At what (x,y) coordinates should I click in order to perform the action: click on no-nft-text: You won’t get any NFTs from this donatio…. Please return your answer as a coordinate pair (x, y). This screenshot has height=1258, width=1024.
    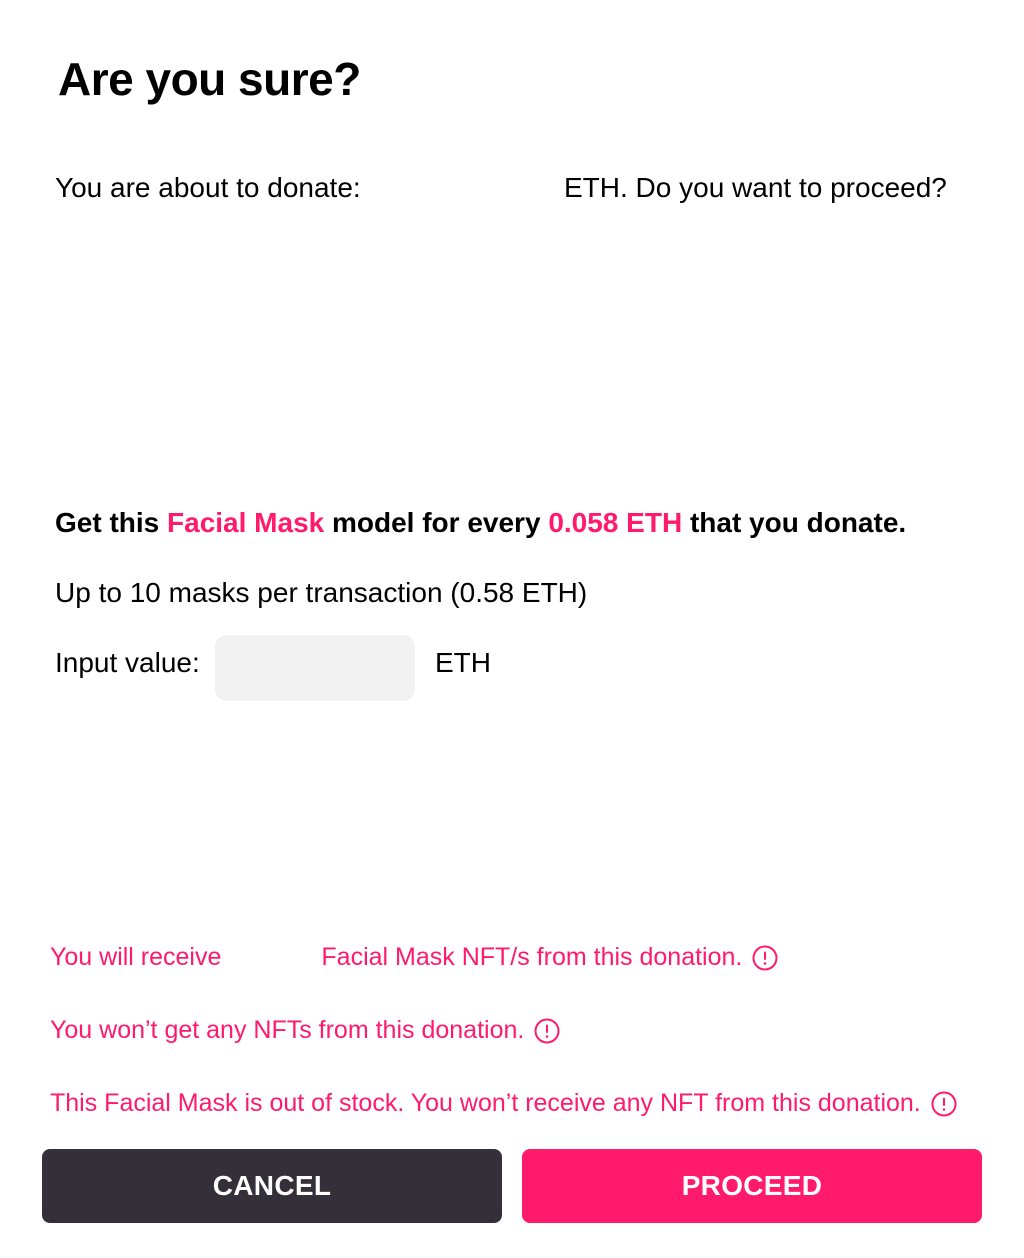
    Looking at the image, I should click on (287, 1030).